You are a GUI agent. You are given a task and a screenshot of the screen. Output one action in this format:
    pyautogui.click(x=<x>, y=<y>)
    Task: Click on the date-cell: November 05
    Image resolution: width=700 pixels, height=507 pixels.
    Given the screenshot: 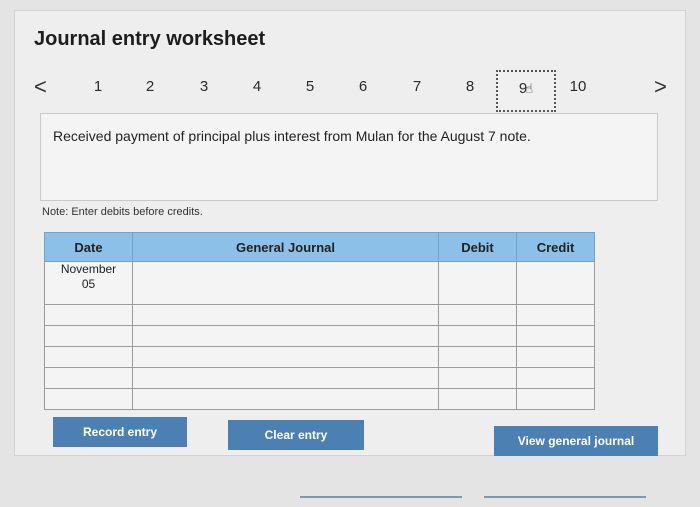 What is the action you would take?
    pyautogui.click(x=88, y=283)
    